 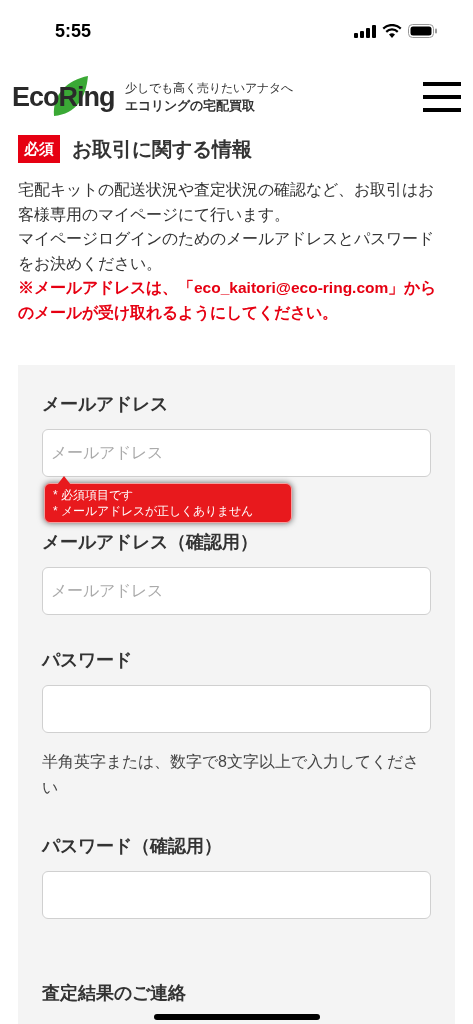 I want to click on tagline: 少しでも高く売りたいアナタへ, so click(x=208, y=88).